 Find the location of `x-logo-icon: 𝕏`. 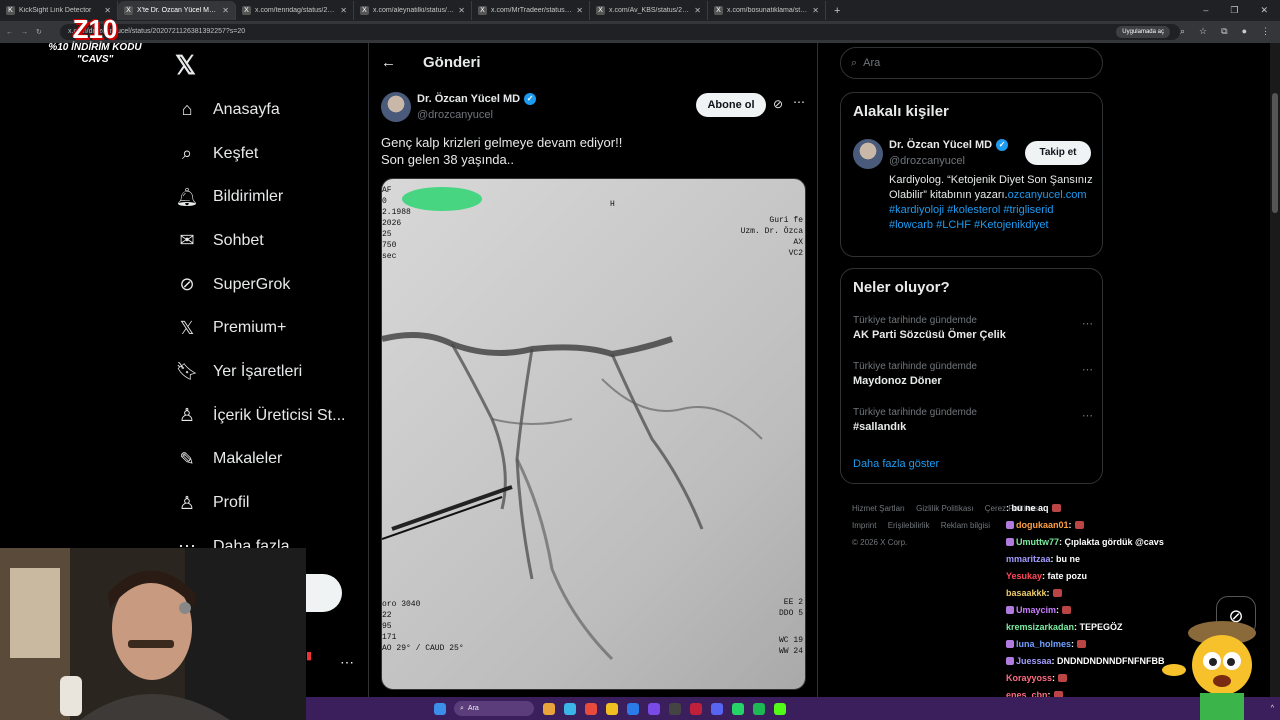

x-logo-icon: 𝕏 is located at coordinates (188, 65).